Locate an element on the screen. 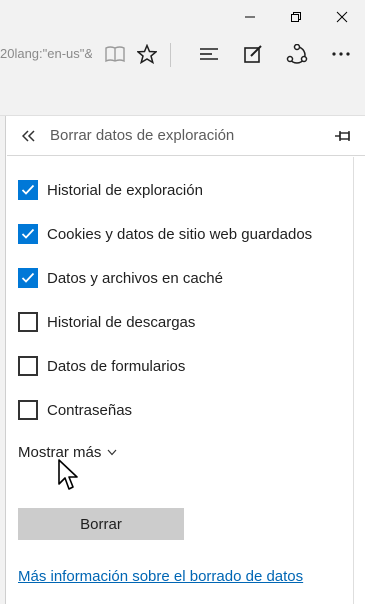  share-button is located at coordinates (297, 54).